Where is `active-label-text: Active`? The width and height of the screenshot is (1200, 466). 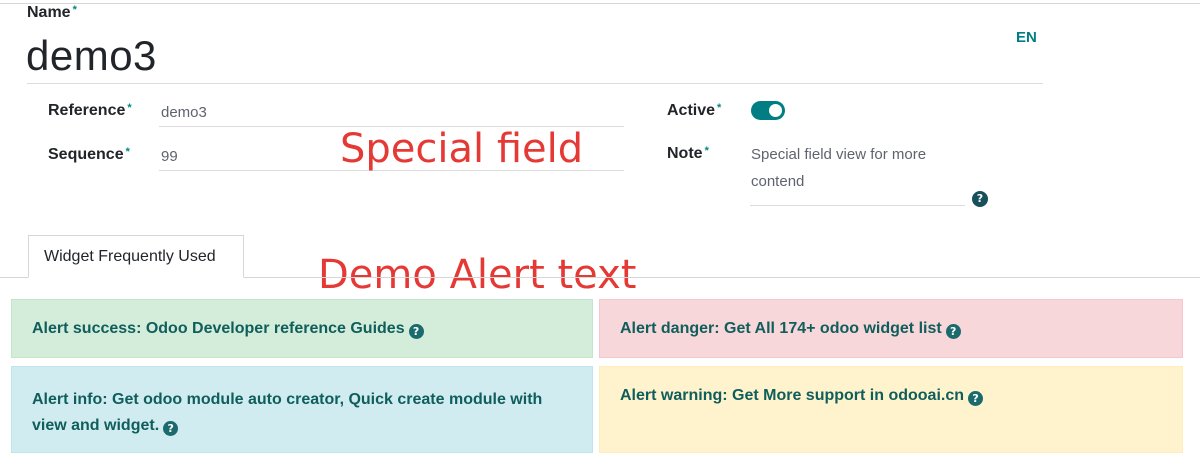 active-label-text: Active is located at coordinates (691, 110).